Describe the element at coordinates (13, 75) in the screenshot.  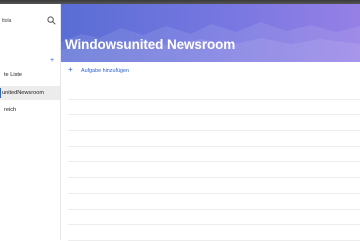
I see `sidebar-item-label: te Liste` at that location.